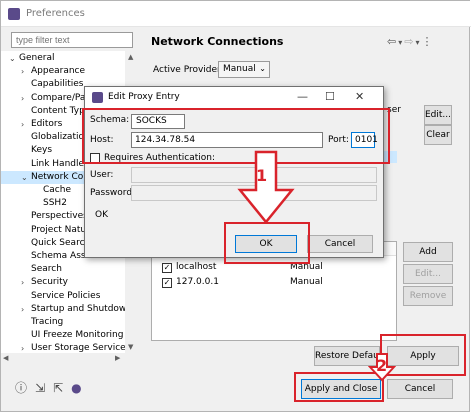 The image size is (474, 412). What do you see at coordinates (420, 389) in the screenshot?
I see `cancel-button: Cancel` at bounding box center [420, 389].